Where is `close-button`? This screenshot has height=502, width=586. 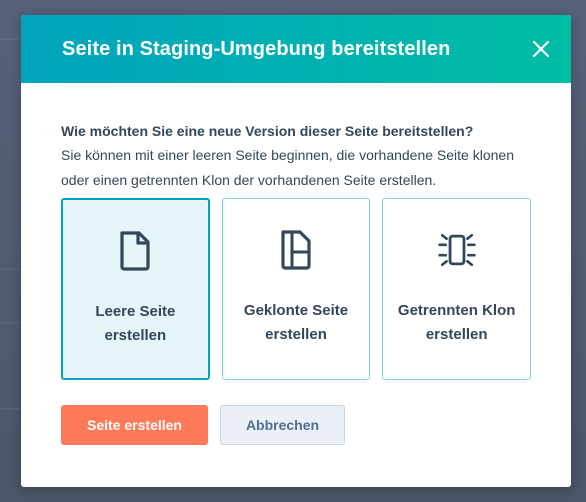
close-button is located at coordinates (541, 49).